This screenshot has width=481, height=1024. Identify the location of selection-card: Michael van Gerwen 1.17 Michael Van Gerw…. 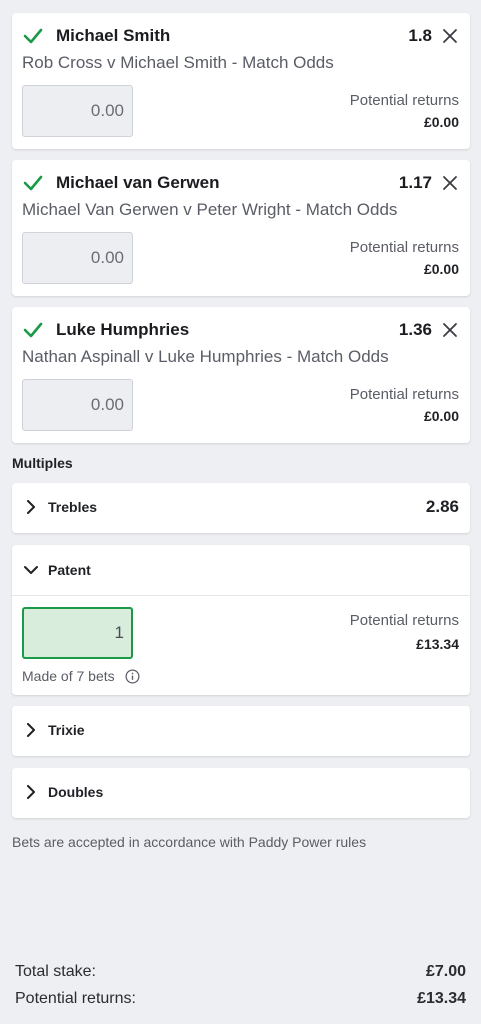
(241, 228).